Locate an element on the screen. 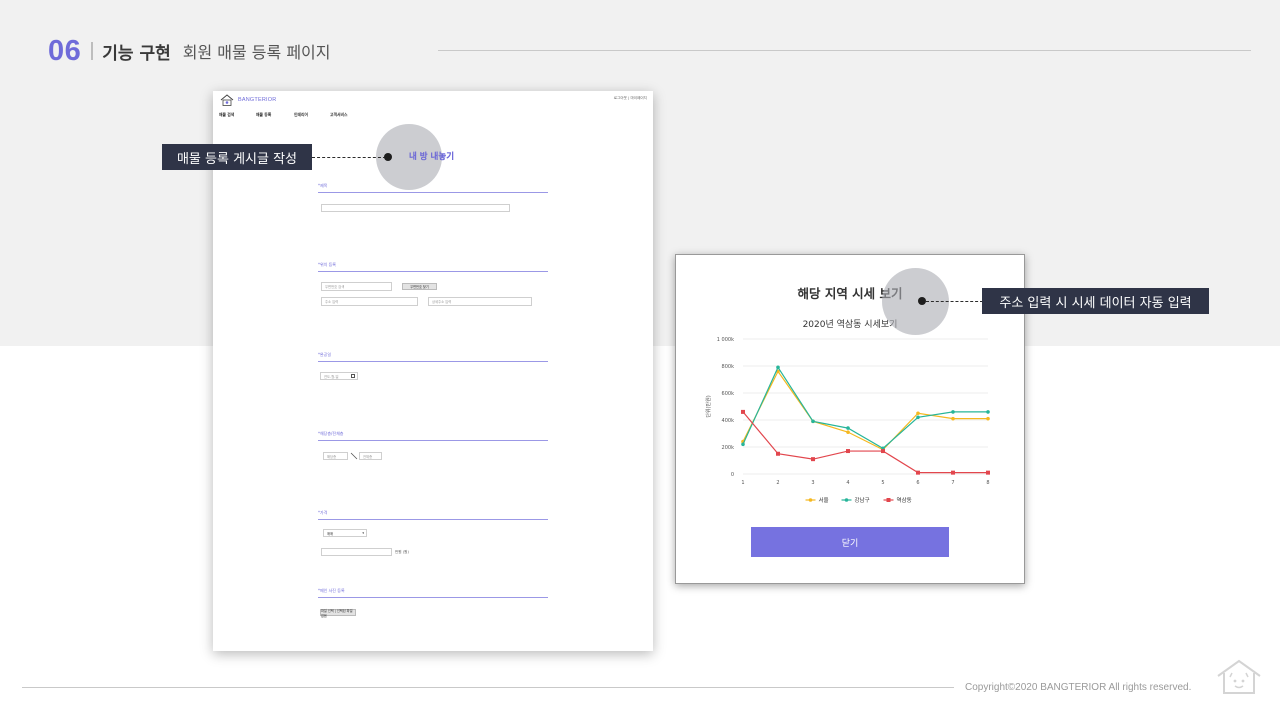 This screenshot has width=1280, height=720. nav-item-interior: 인테리어 is located at coordinates (312, 115).